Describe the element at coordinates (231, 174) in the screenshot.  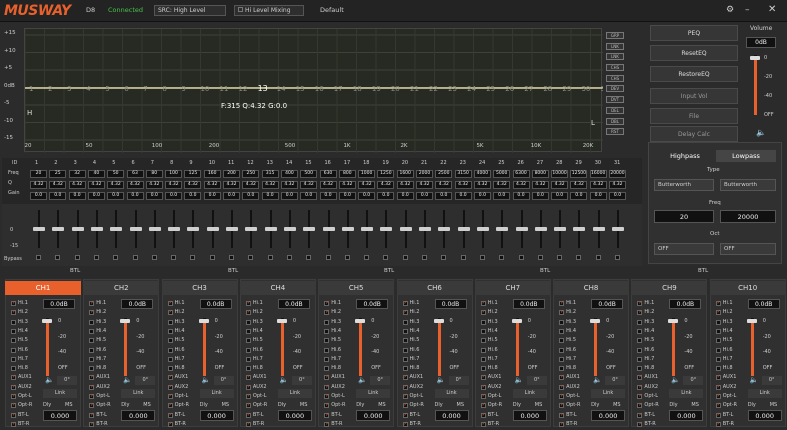
I see `band-freq-input: 200` at that location.